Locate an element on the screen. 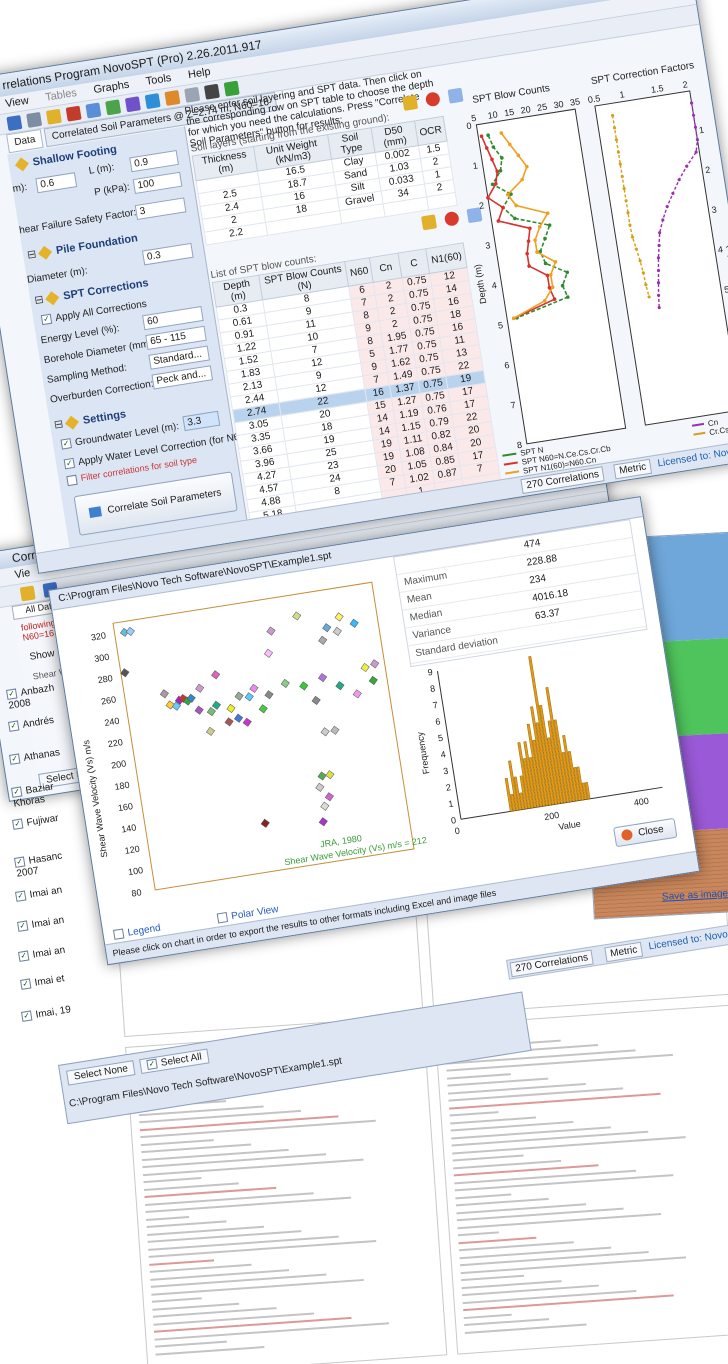 This screenshot has width=728, height=1364. water-level-checkbox: ✓ is located at coordinates (69, 464).